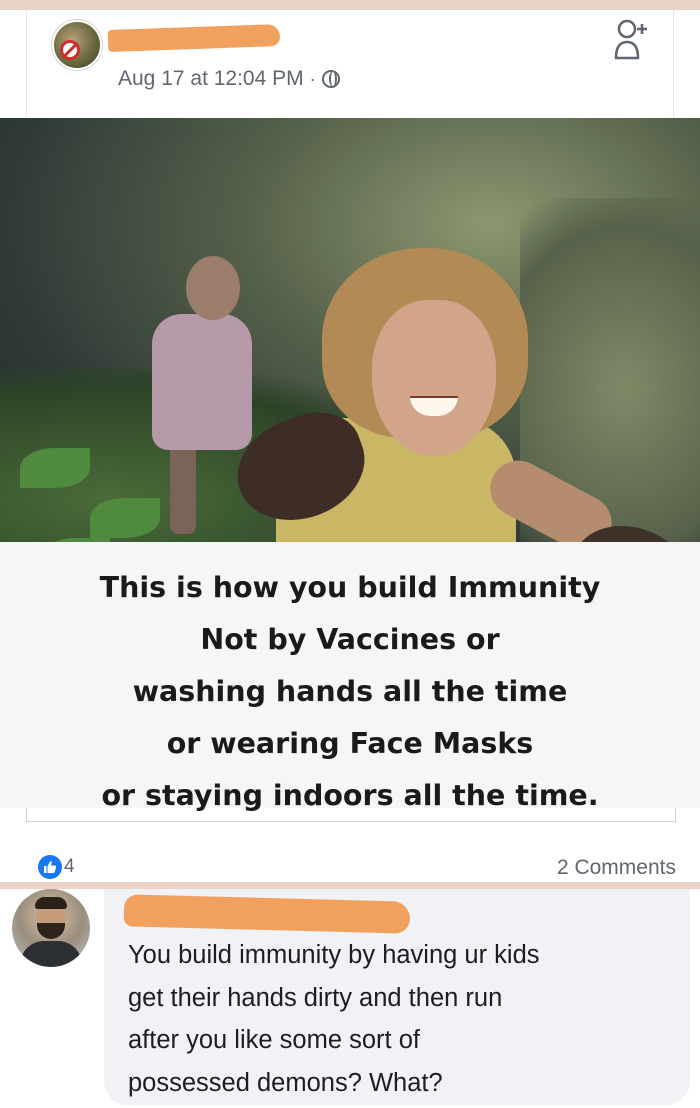 Image resolution: width=700 pixels, height=1108 pixels. I want to click on post-timestamp: Aug 17 at 12:04 PM ·, so click(229, 79).